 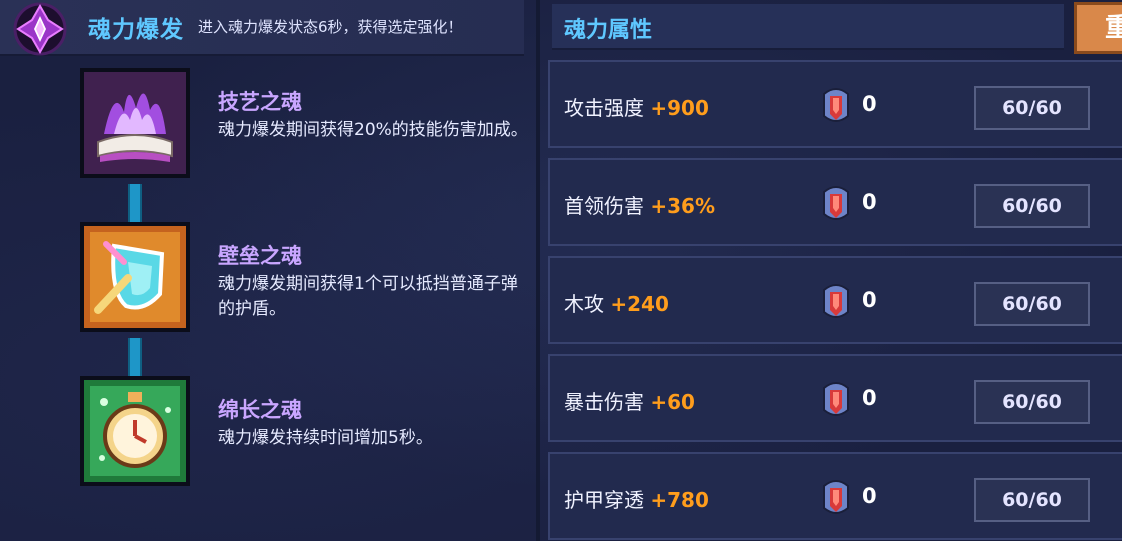 I want to click on shield-icon, so click(x=135, y=277).